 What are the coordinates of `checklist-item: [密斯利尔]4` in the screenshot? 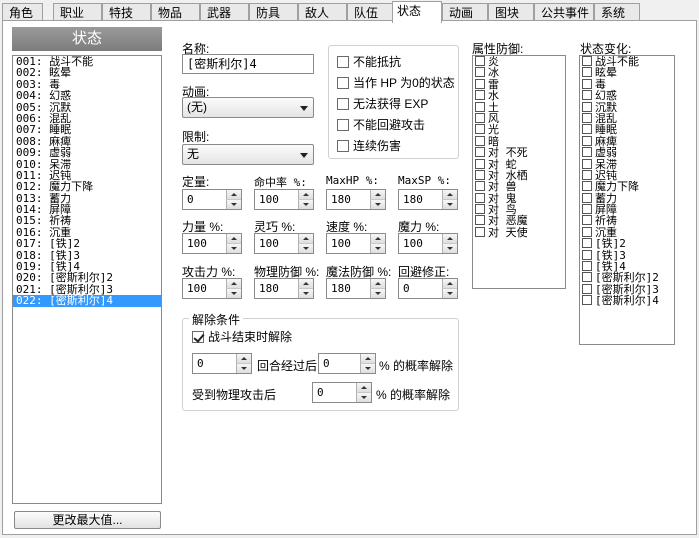 It's located at (627, 300).